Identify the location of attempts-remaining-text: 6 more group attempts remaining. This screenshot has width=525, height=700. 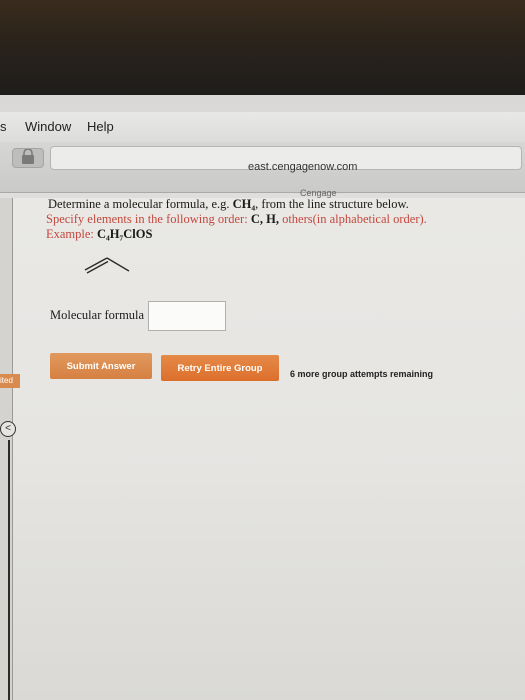
(362, 374).